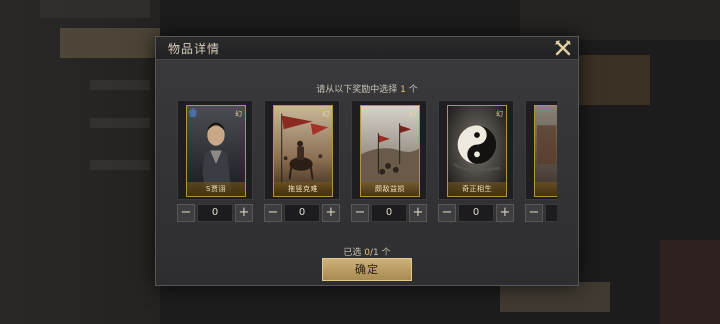 The image size is (720, 324). What do you see at coordinates (546, 189) in the screenshot?
I see `card-label-bar` at bounding box center [546, 189].